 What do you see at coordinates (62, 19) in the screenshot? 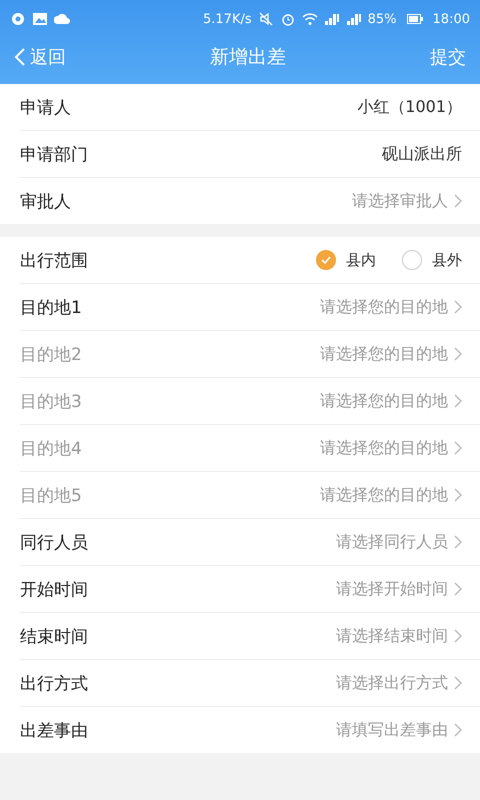
I see `cloud-icon` at bounding box center [62, 19].